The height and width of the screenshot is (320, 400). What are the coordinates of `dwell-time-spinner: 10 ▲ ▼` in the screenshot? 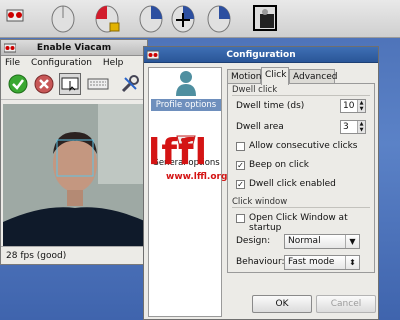 It's located at (353, 106).